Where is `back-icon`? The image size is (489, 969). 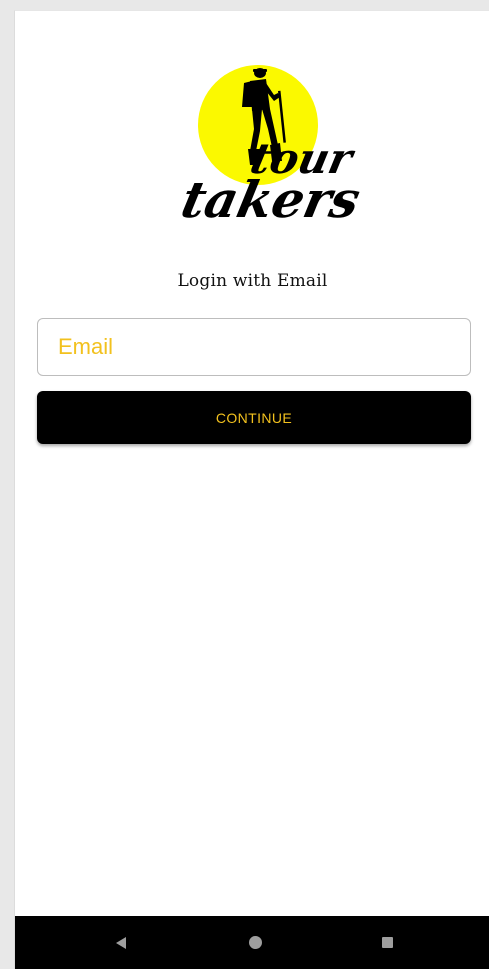 back-icon is located at coordinates (121, 942).